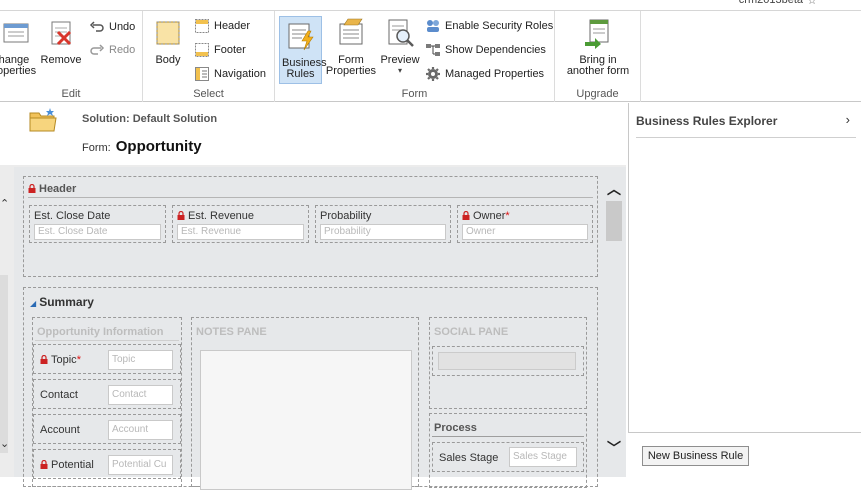 The height and width of the screenshot is (490, 861). What do you see at coordinates (168, 60) in the screenshot?
I see `body-label: Body` at bounding box center [168, 60].